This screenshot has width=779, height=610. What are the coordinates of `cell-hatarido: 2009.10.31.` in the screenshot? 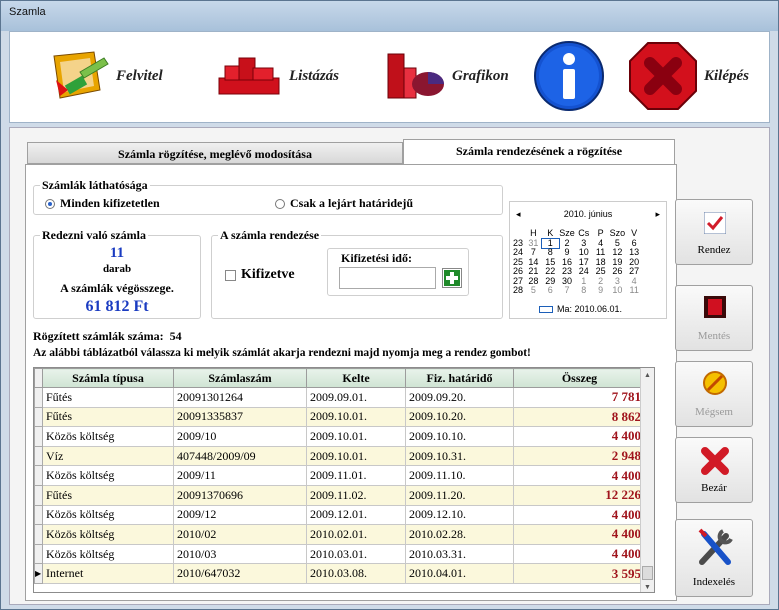 It's located at (459, 456).